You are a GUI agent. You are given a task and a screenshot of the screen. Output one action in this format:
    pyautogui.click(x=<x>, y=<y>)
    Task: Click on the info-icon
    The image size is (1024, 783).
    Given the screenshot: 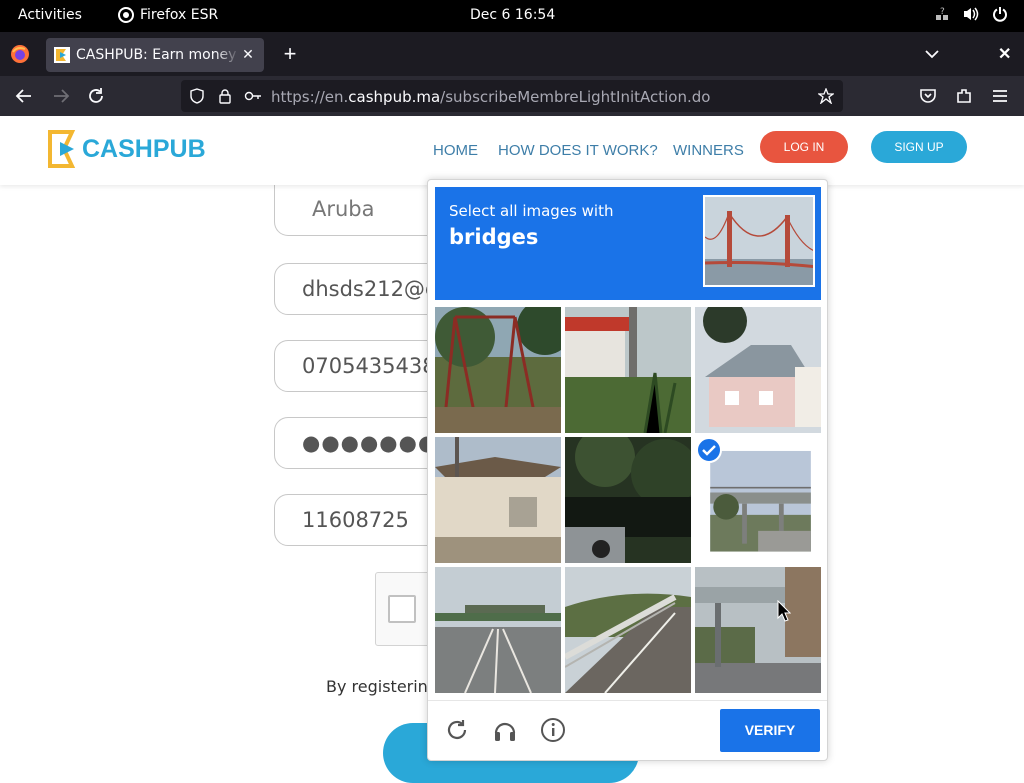 What is the action you would take?
    pyautogui.click(x=553, y=730)
    